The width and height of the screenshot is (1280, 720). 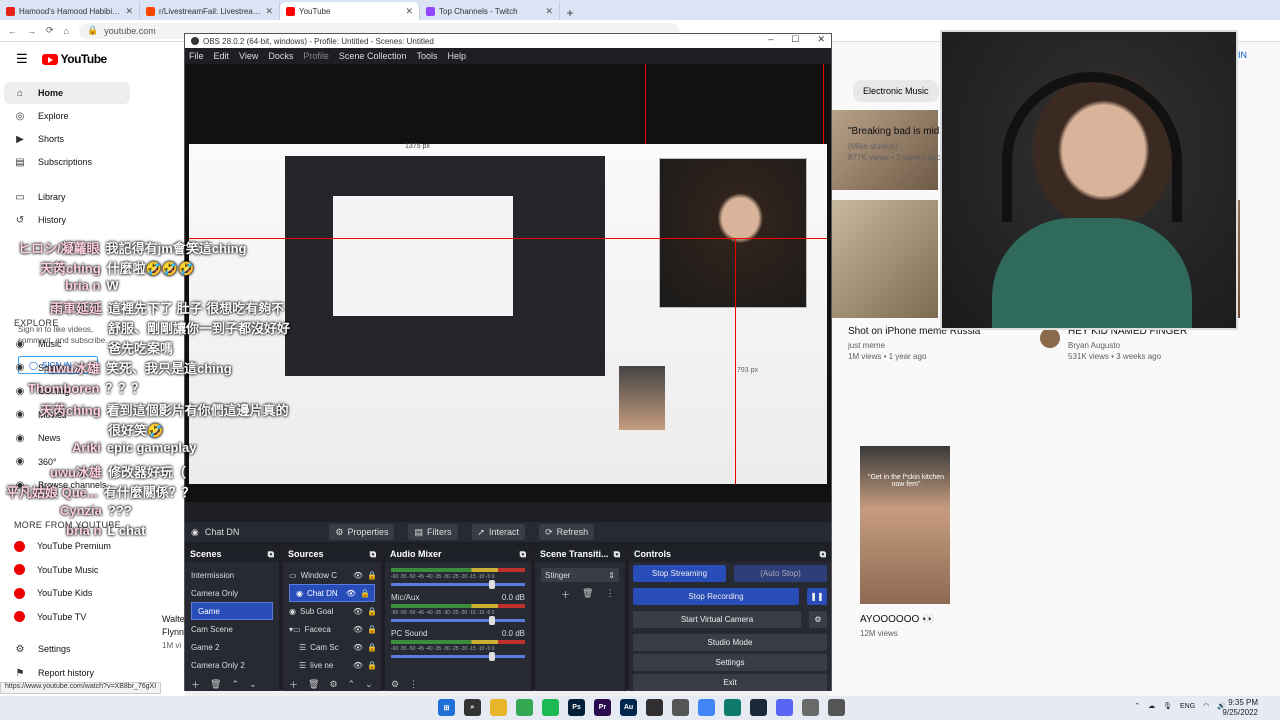 I want to click on files-icon, so click(x=498, y=707).